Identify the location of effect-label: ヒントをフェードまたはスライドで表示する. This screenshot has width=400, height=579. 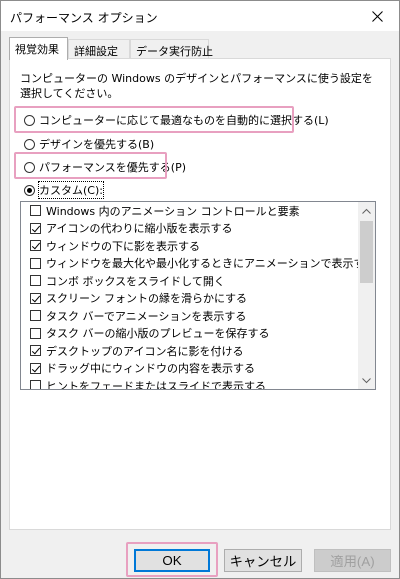
(156, 384).